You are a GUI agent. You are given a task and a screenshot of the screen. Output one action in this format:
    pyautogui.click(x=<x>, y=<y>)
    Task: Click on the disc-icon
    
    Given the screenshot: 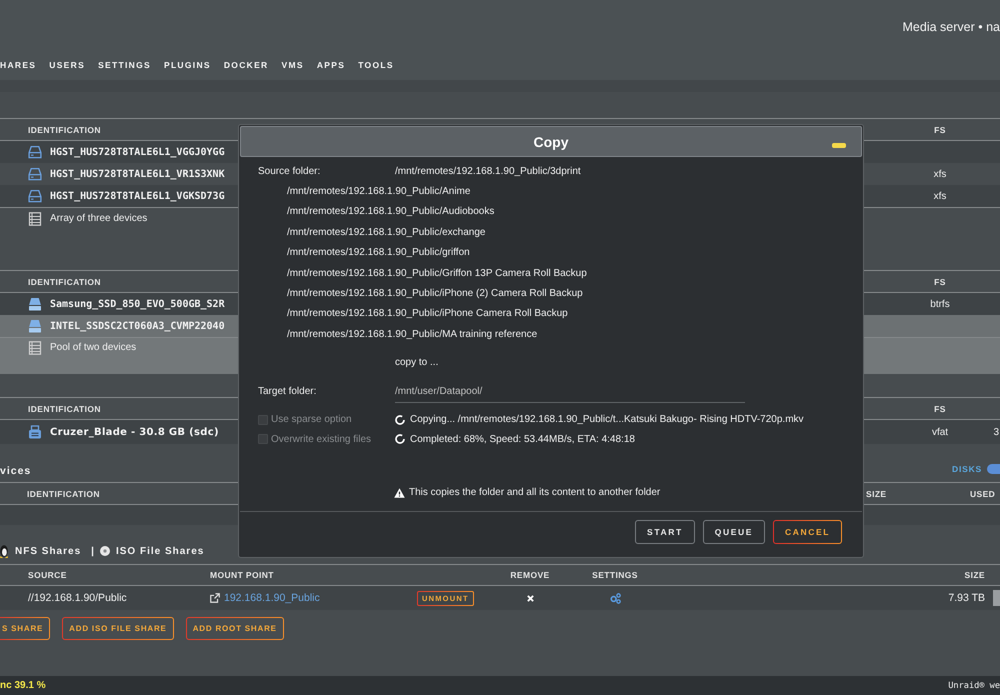 What is the action you would take?
    pyautogui.click(x=105, y=551)
    